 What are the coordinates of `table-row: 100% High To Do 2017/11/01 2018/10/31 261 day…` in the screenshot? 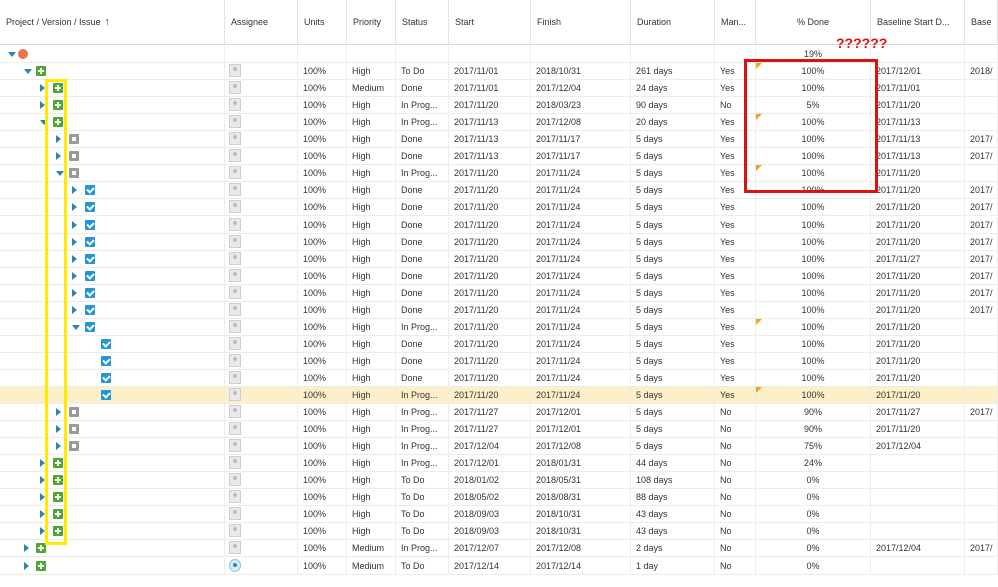 It's located at (499, 72).